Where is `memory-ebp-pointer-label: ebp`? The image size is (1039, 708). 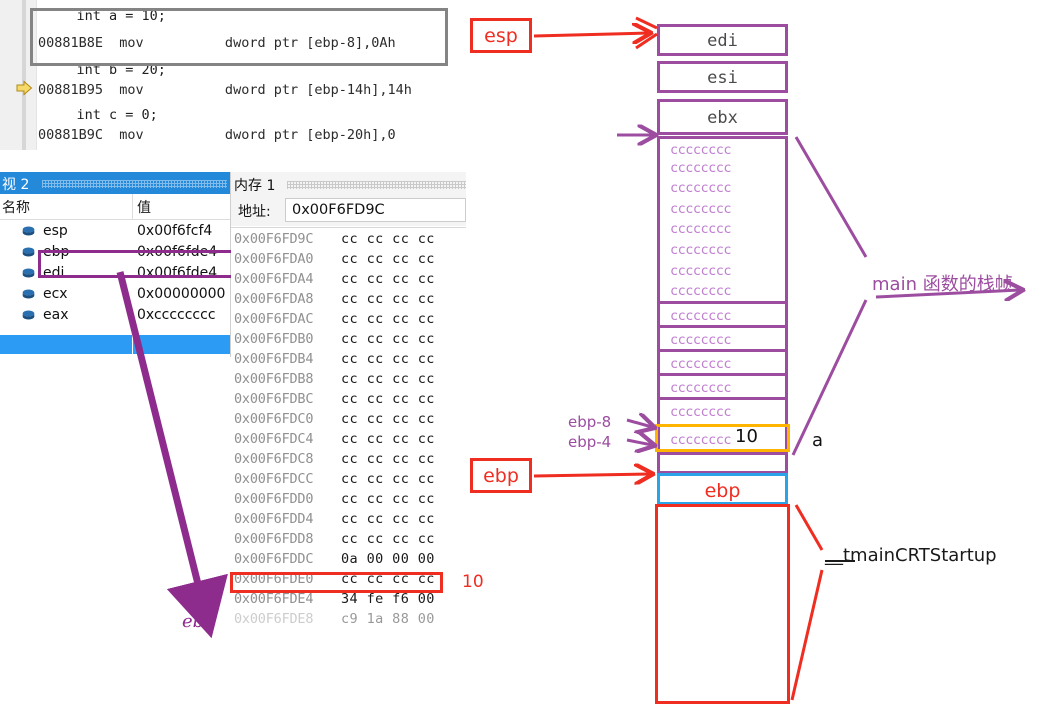
memory-ebp-pointer-label: ebp is located at coordinates (199, 621).